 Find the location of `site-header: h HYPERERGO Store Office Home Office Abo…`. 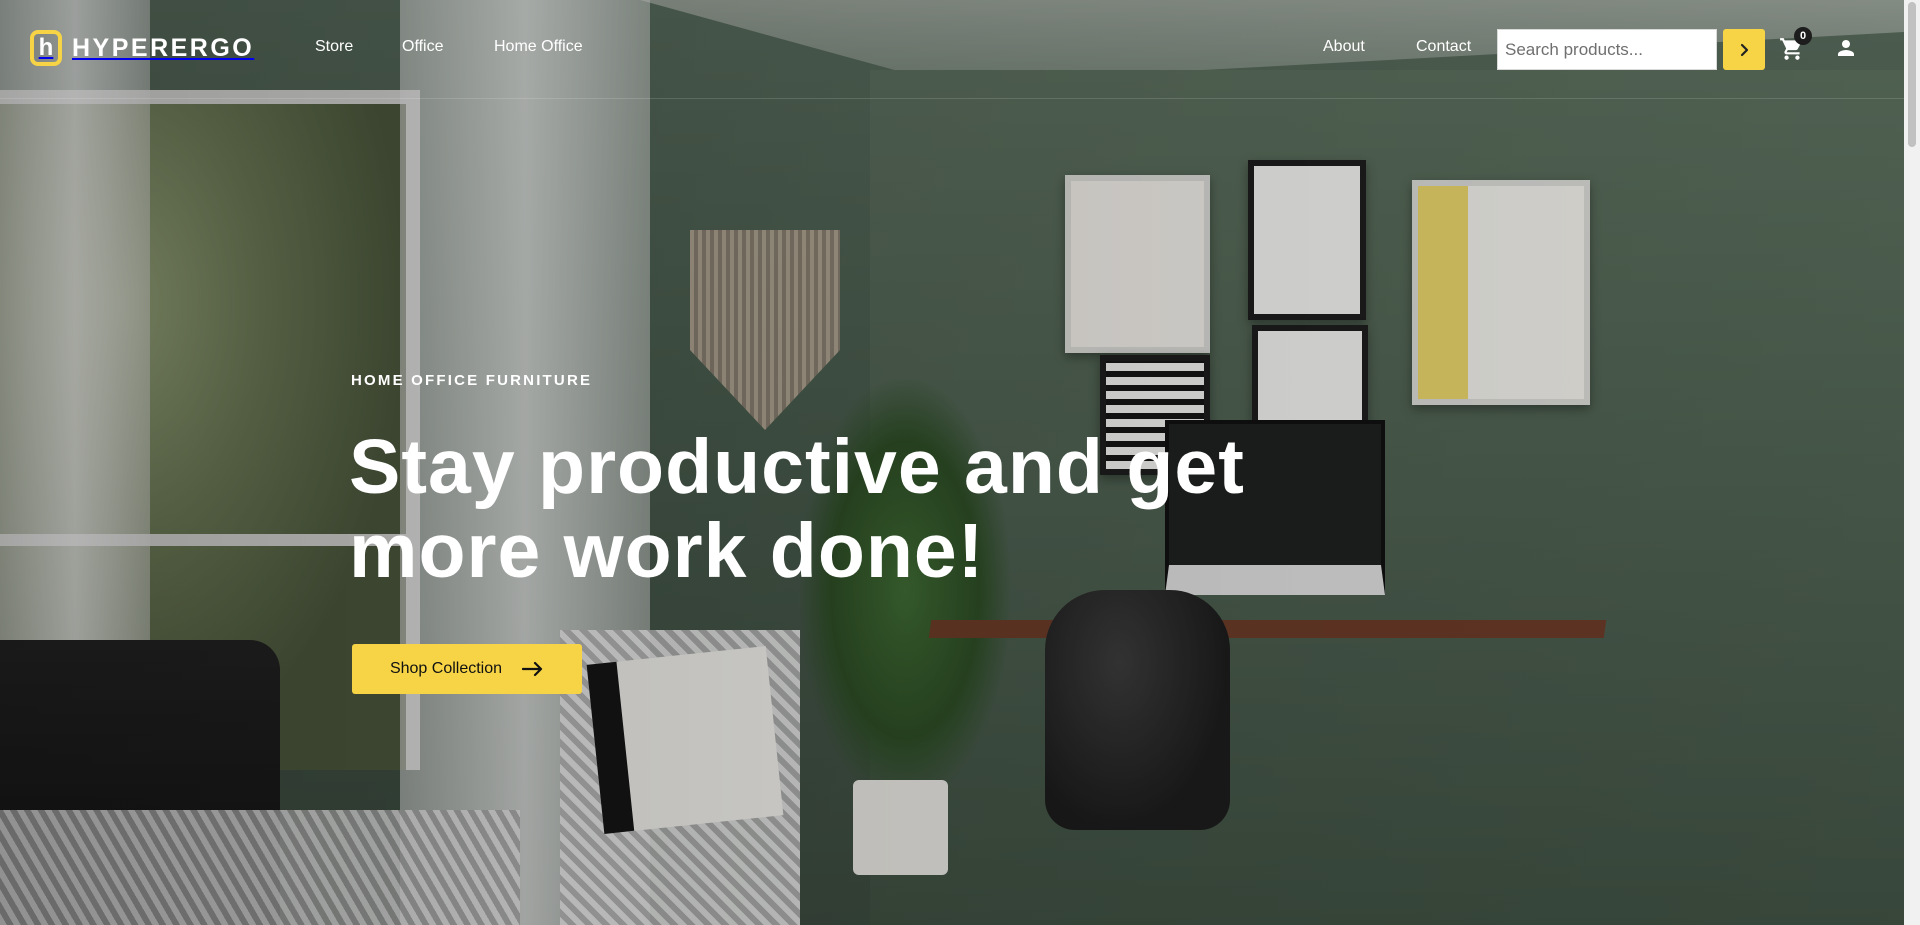

site-header: h HYPERERGO Store Office Home Office Abo… is located at coordinates (952, 49).